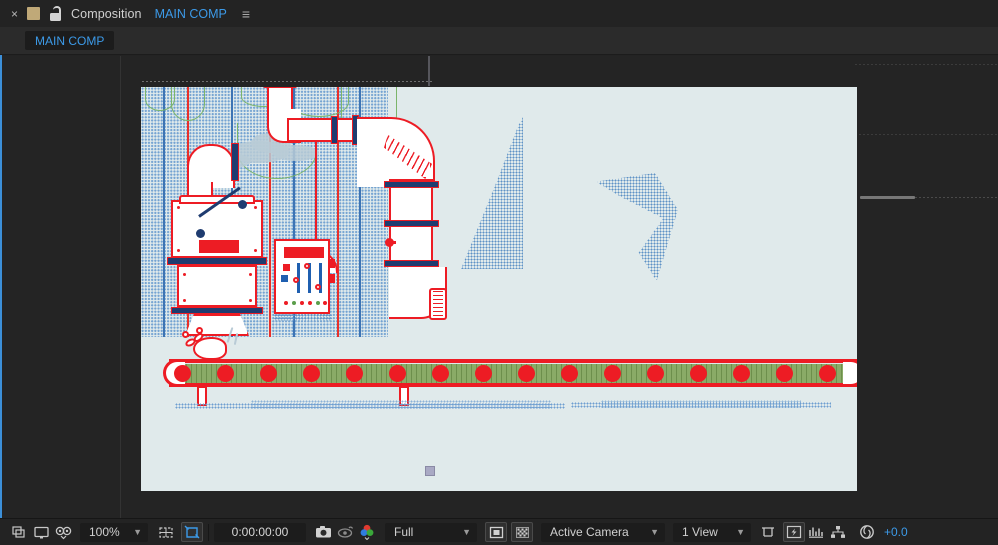 The image size is (998, 545). Describe the element at coordinates (867, 532) in the screenshot. I see `exposure-icon` at that location.